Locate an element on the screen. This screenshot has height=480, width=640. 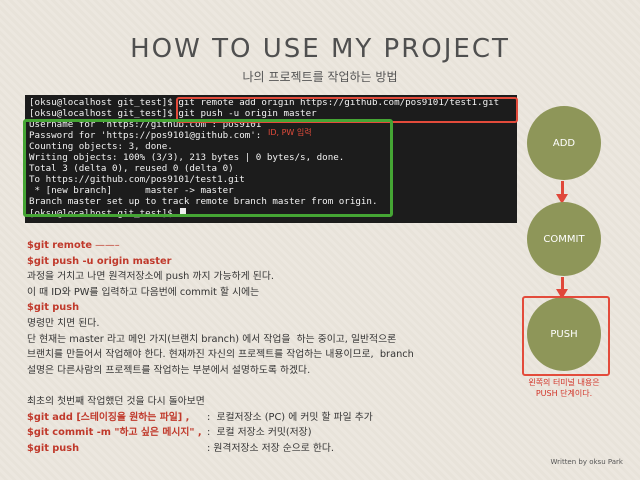
command-description: : 로컬 저장소 커밋(저장) is located at coordinates (259, 433).